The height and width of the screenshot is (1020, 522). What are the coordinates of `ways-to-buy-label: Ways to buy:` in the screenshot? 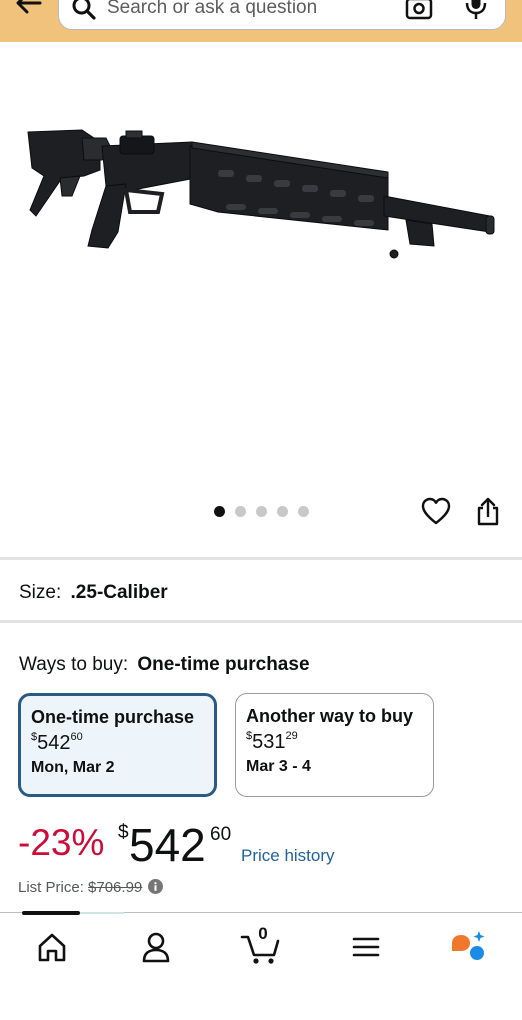 It's located at (74, 664).